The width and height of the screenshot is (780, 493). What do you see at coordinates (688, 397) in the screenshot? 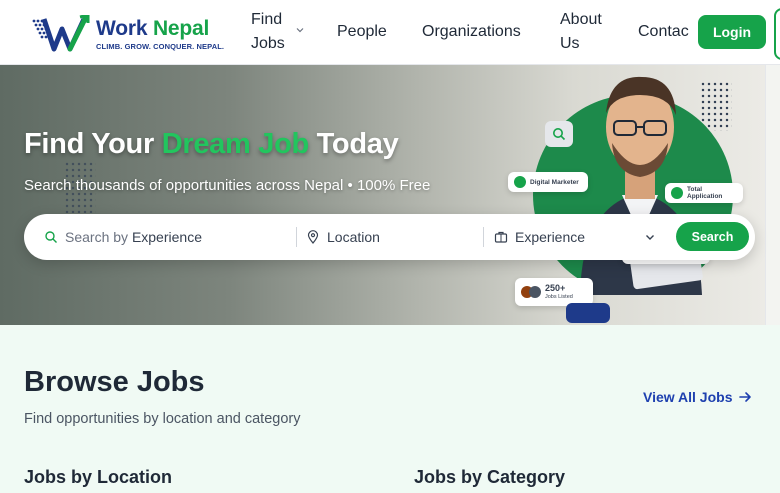
I see `view-all-label: View All Jobs` at bounding box center [688, 397].